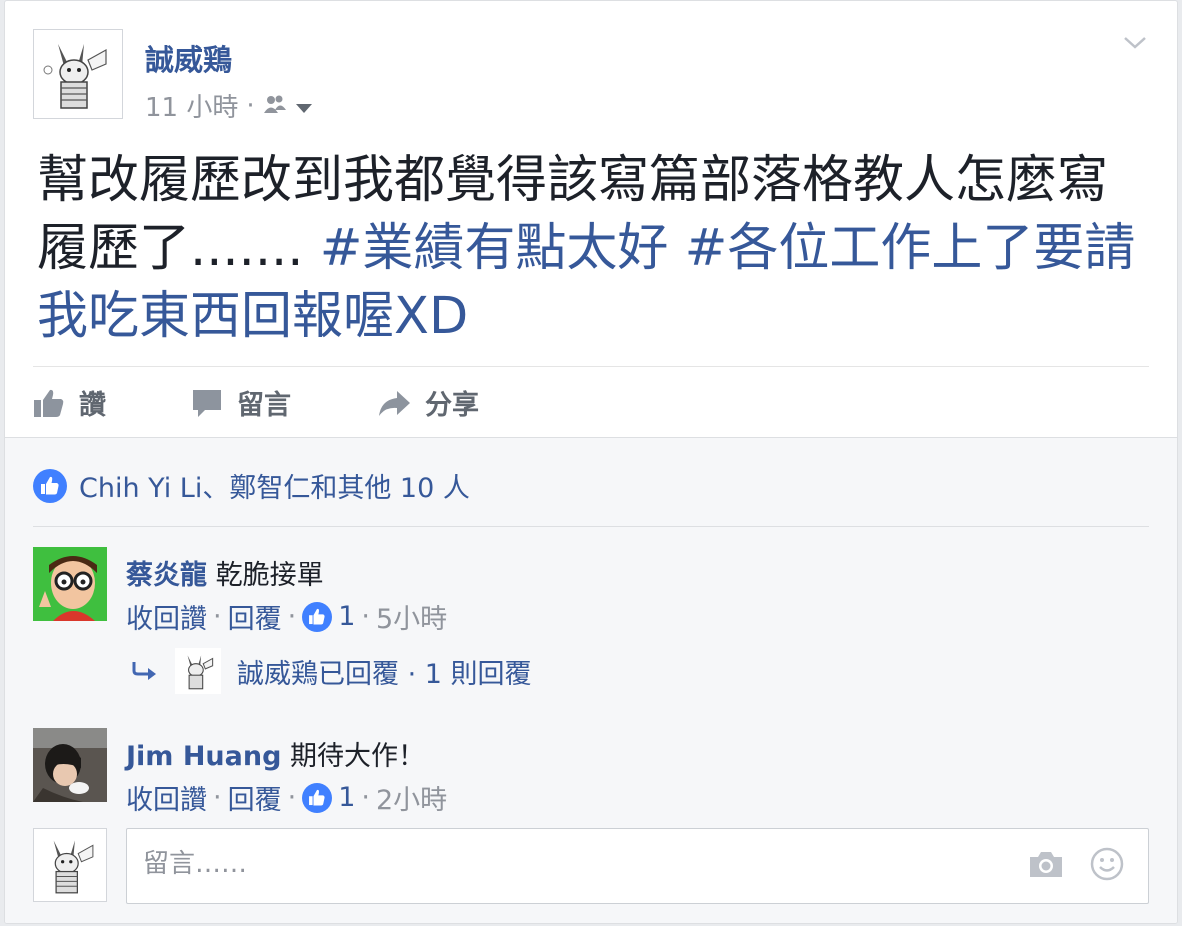 The width and height of the screenshot is (1182, 926). I want to click on post-header: 誠威鶏 11 小時 ·, so click(595, 77).